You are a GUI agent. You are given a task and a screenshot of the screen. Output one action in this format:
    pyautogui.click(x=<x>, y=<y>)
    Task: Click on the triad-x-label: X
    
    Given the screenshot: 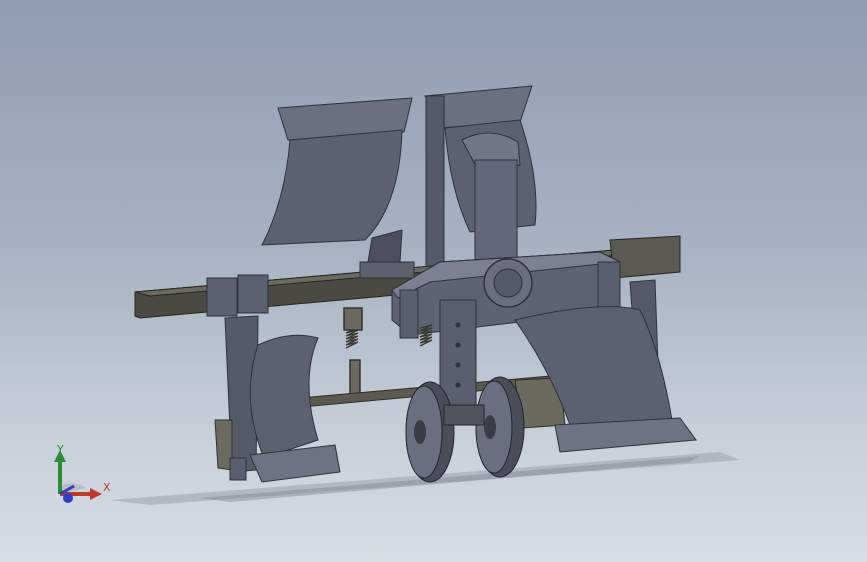 What is the action you would take?
    pyautogui.click(x=107, y=487)
    